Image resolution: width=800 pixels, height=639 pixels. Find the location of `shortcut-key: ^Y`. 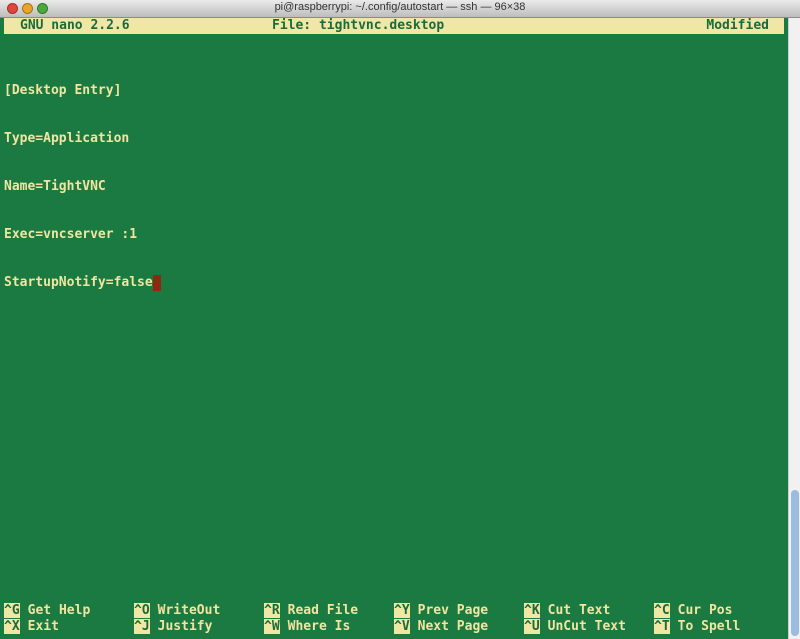

shortcut-key: ^Y is located at coordinates (402, 610).